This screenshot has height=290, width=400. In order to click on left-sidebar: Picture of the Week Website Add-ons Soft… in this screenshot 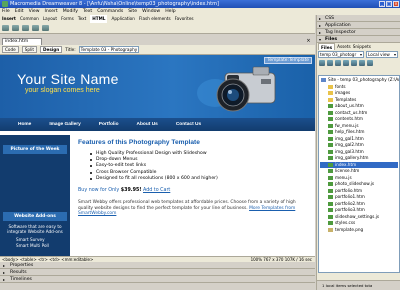, I will do `click(35, 195)`.